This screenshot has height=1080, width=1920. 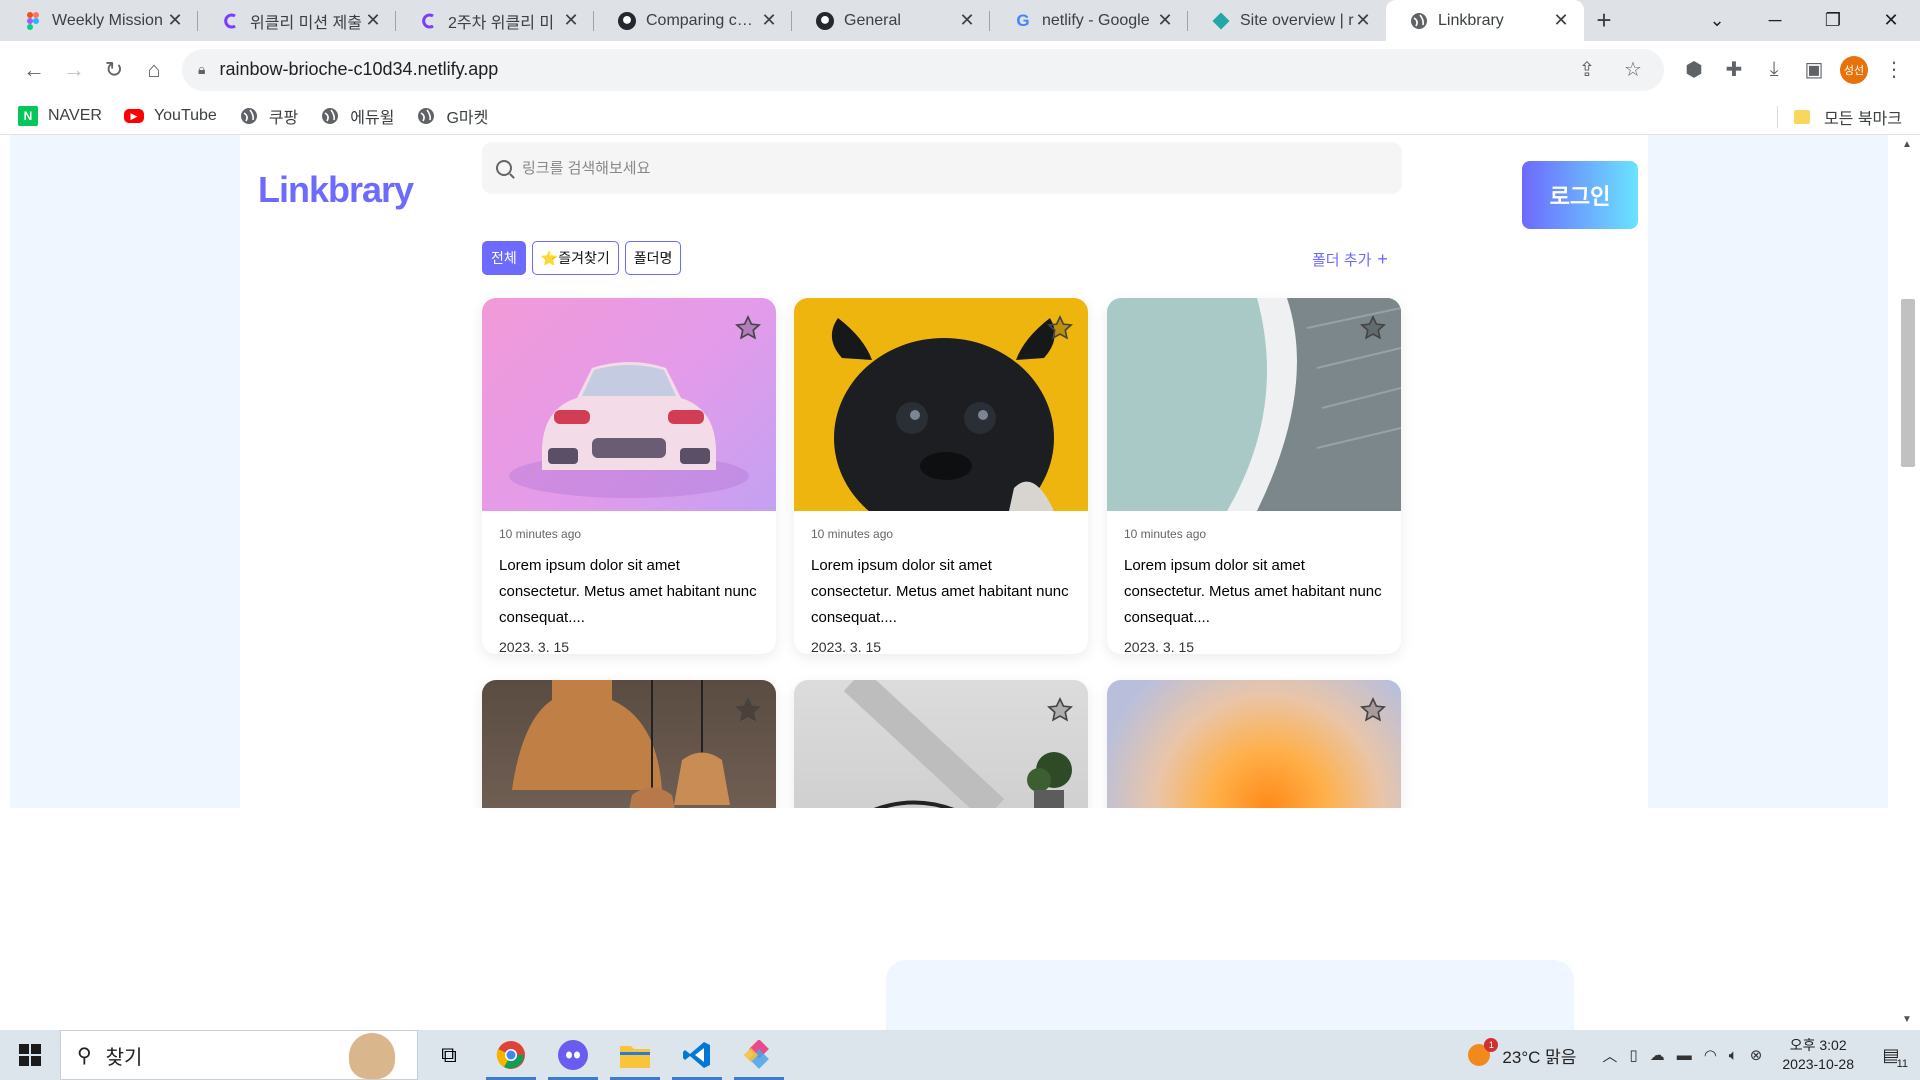 I want to click on bookmark-gmarket: G마켓, so click(x=452, y=116).